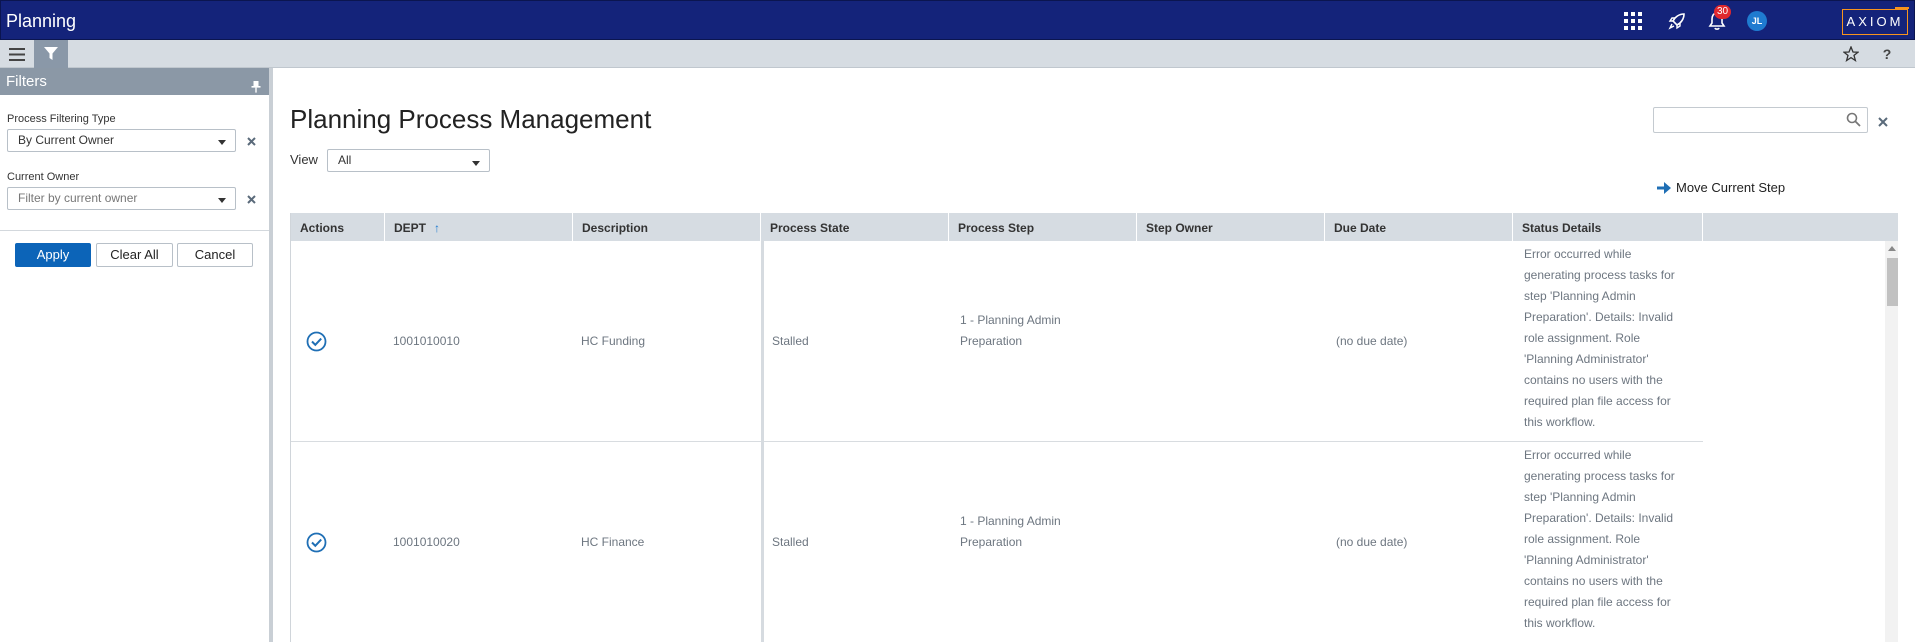 This screenshot has width=1915, height=642. I want to click on description-cell: HC Finance, so click(613, 542).